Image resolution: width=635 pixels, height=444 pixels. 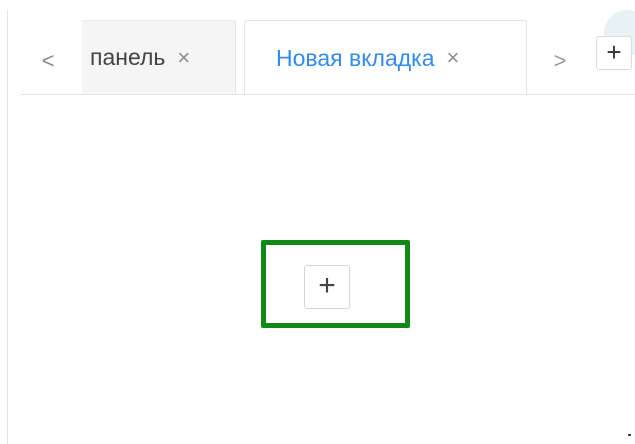 I want to click on tab-label: Новая вкладка, so click(x=355, y=57).